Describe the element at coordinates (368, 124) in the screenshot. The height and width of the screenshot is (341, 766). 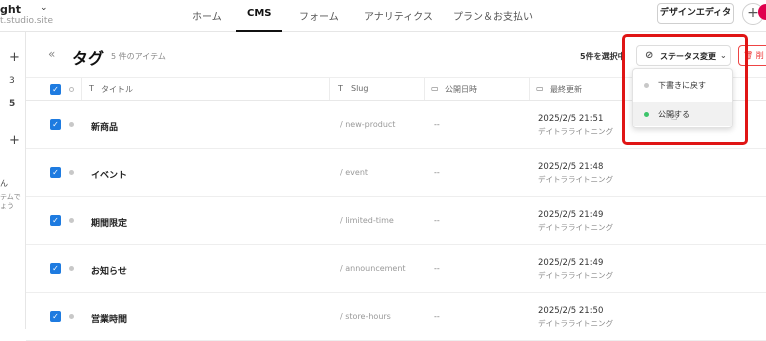
I see `row-slug: / new-product` at that location.